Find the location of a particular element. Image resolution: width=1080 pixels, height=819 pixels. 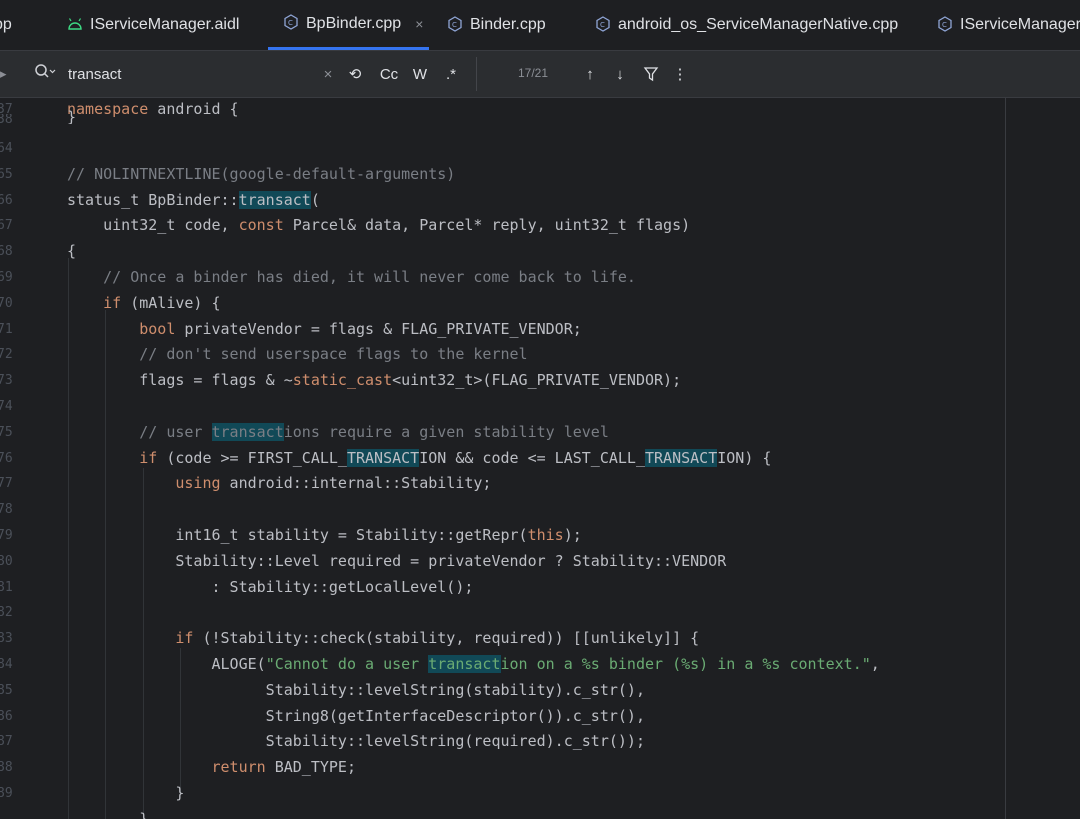

line-number: 82 is located at coordinates (6, 613).